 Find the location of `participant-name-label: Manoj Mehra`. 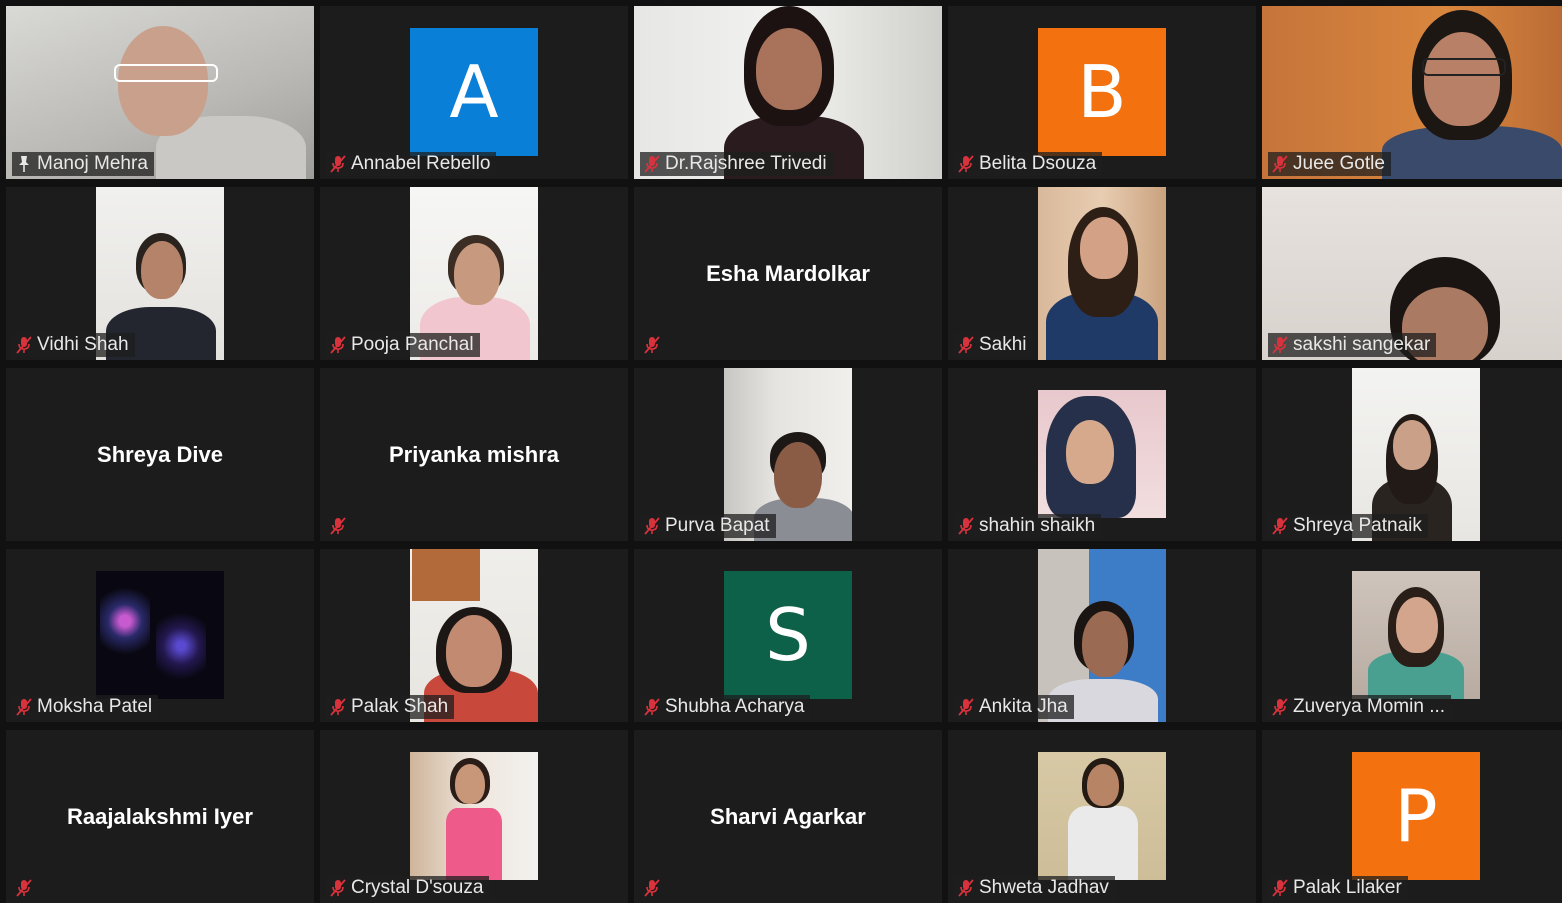

participant-name-label: Manoj Mehra is located at coordinates (83, 164).